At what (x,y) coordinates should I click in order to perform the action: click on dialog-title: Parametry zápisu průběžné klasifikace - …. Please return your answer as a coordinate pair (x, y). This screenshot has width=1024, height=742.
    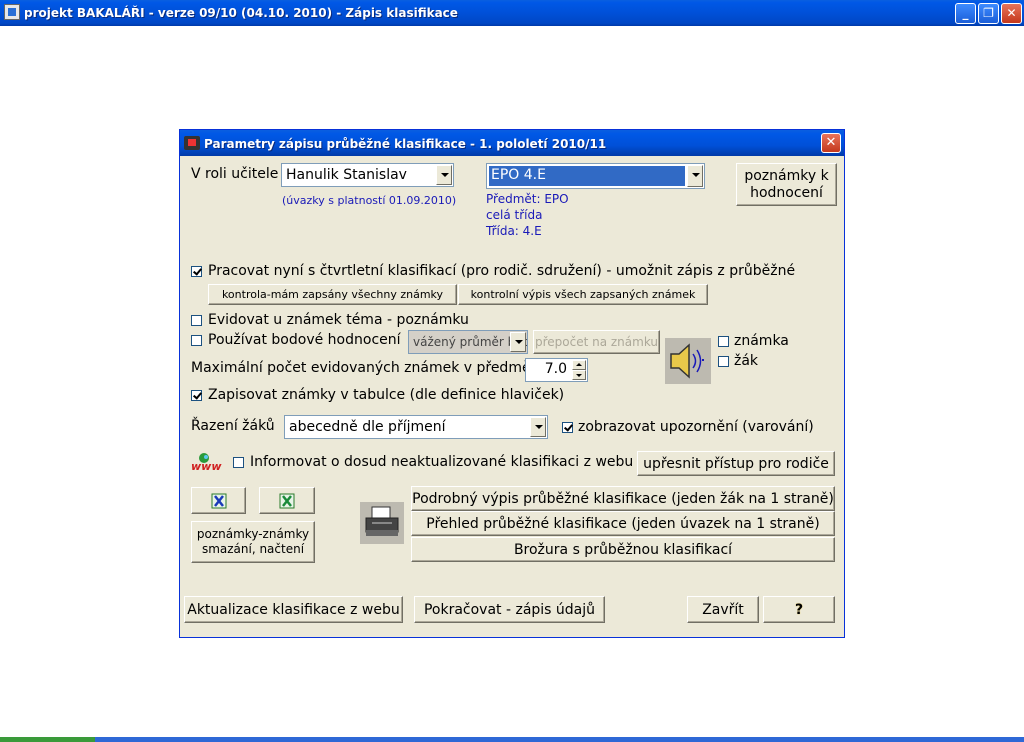
    Looking at the image, I should click on (405, 144).